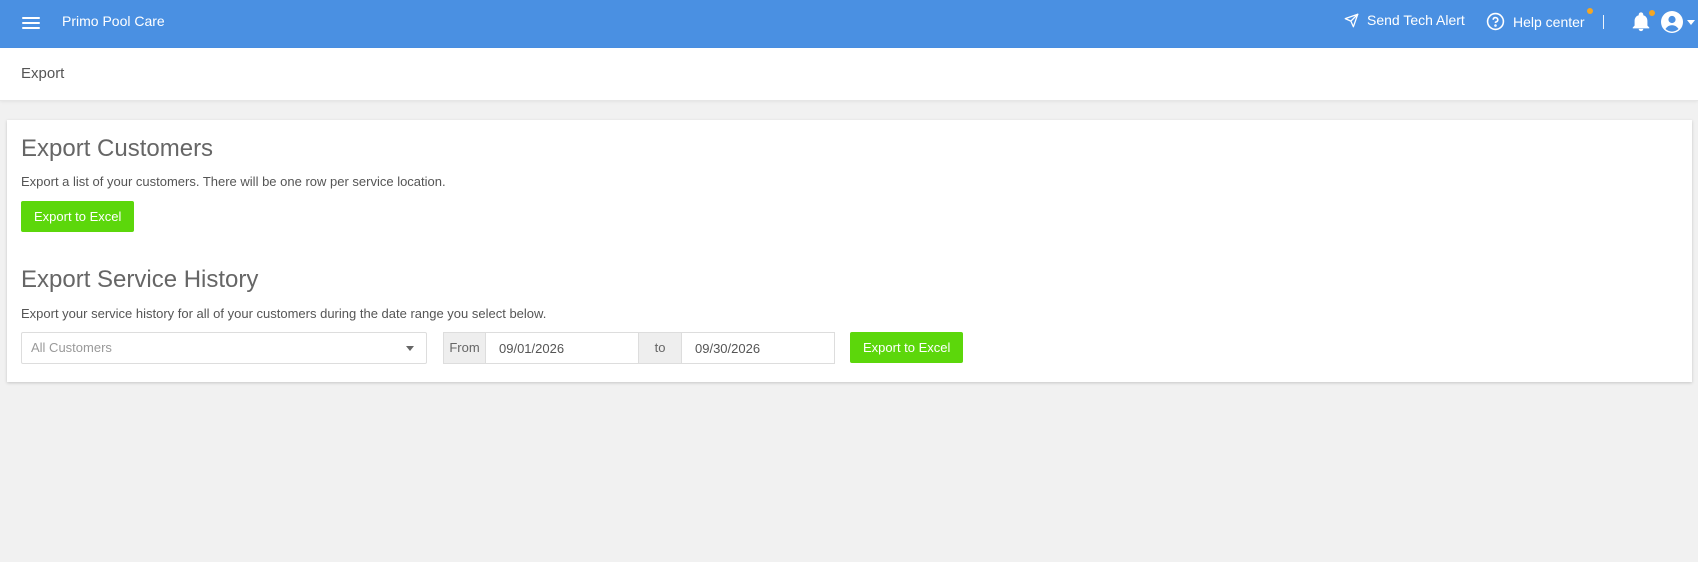 The height and width of the screenshot is (562, 1698). I want to click on from-label: From, so click(464, 348).